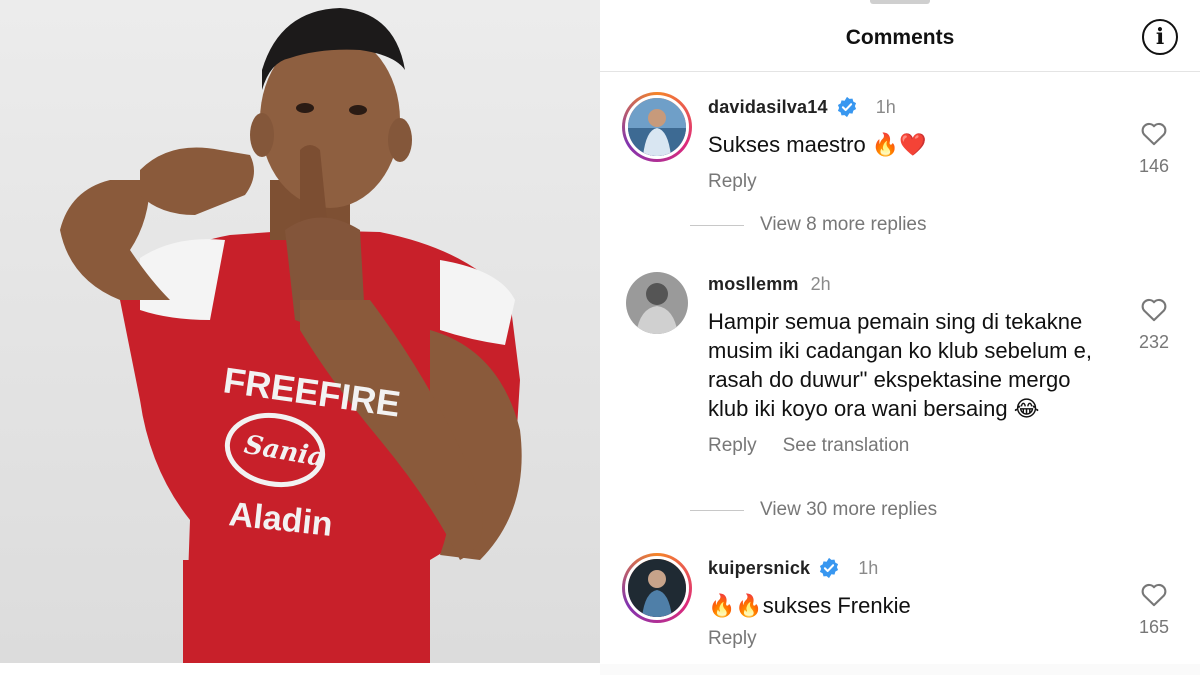 The width and height of the screenshot is (1200, 675). I want to click on comments-header: Comments i, so click(900, 36).